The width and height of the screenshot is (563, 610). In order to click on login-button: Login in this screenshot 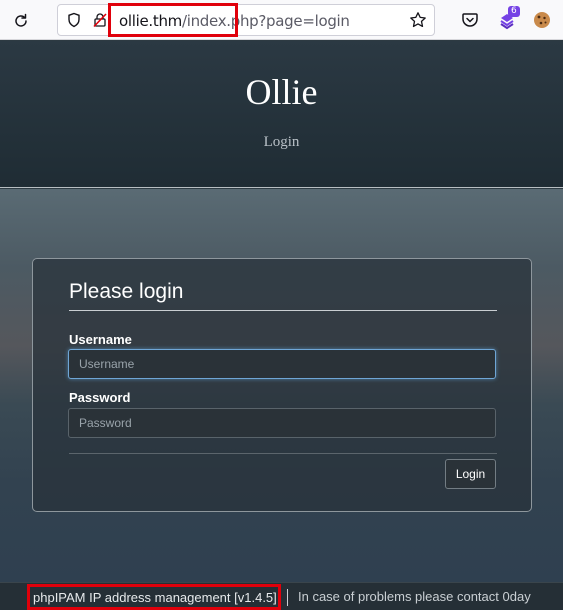, I will do `click(470, 474)`.